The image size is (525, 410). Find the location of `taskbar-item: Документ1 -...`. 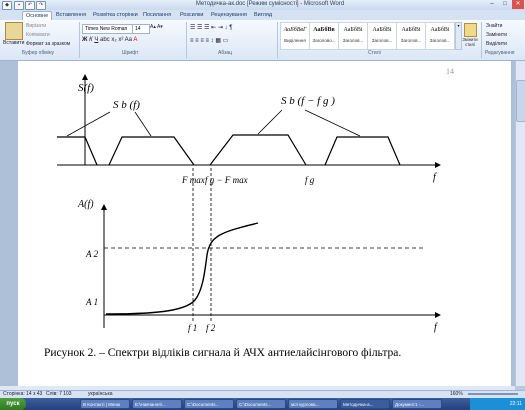

taskbar-item: Документ1 -... is located at coordinates (417, 404).